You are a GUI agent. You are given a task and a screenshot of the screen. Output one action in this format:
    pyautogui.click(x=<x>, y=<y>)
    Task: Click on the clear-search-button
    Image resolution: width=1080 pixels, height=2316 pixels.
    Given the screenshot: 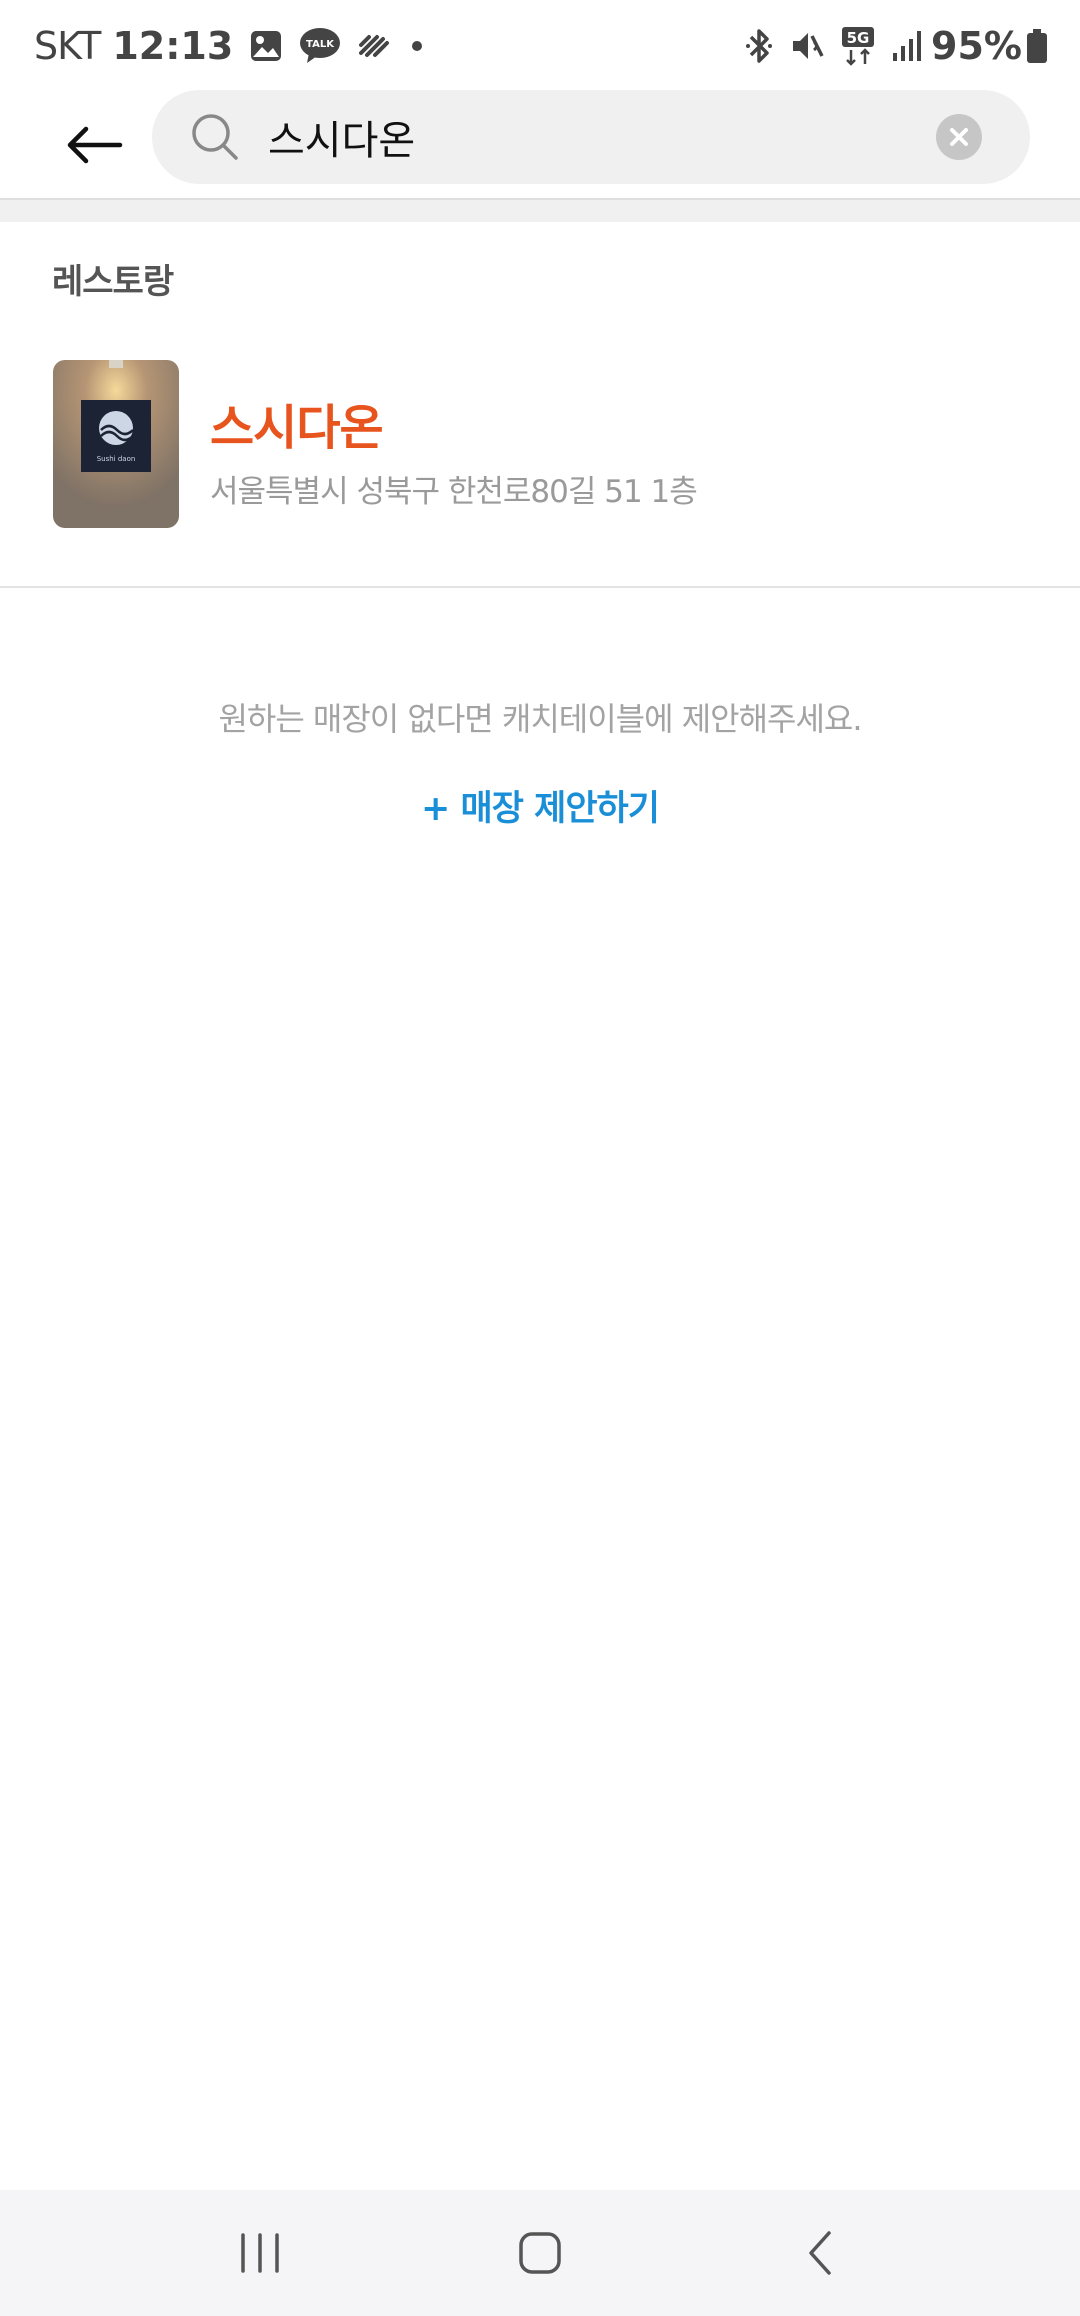 What is the action you would take?
    pyautogui.click(x=959, y=137)
    